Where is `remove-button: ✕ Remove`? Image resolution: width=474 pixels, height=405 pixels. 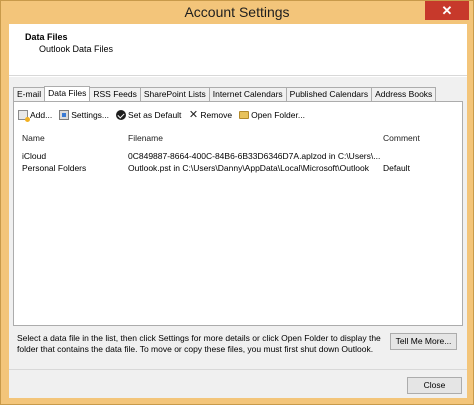
remove-button: ✕ Remove is located at coordinates (210, 115).